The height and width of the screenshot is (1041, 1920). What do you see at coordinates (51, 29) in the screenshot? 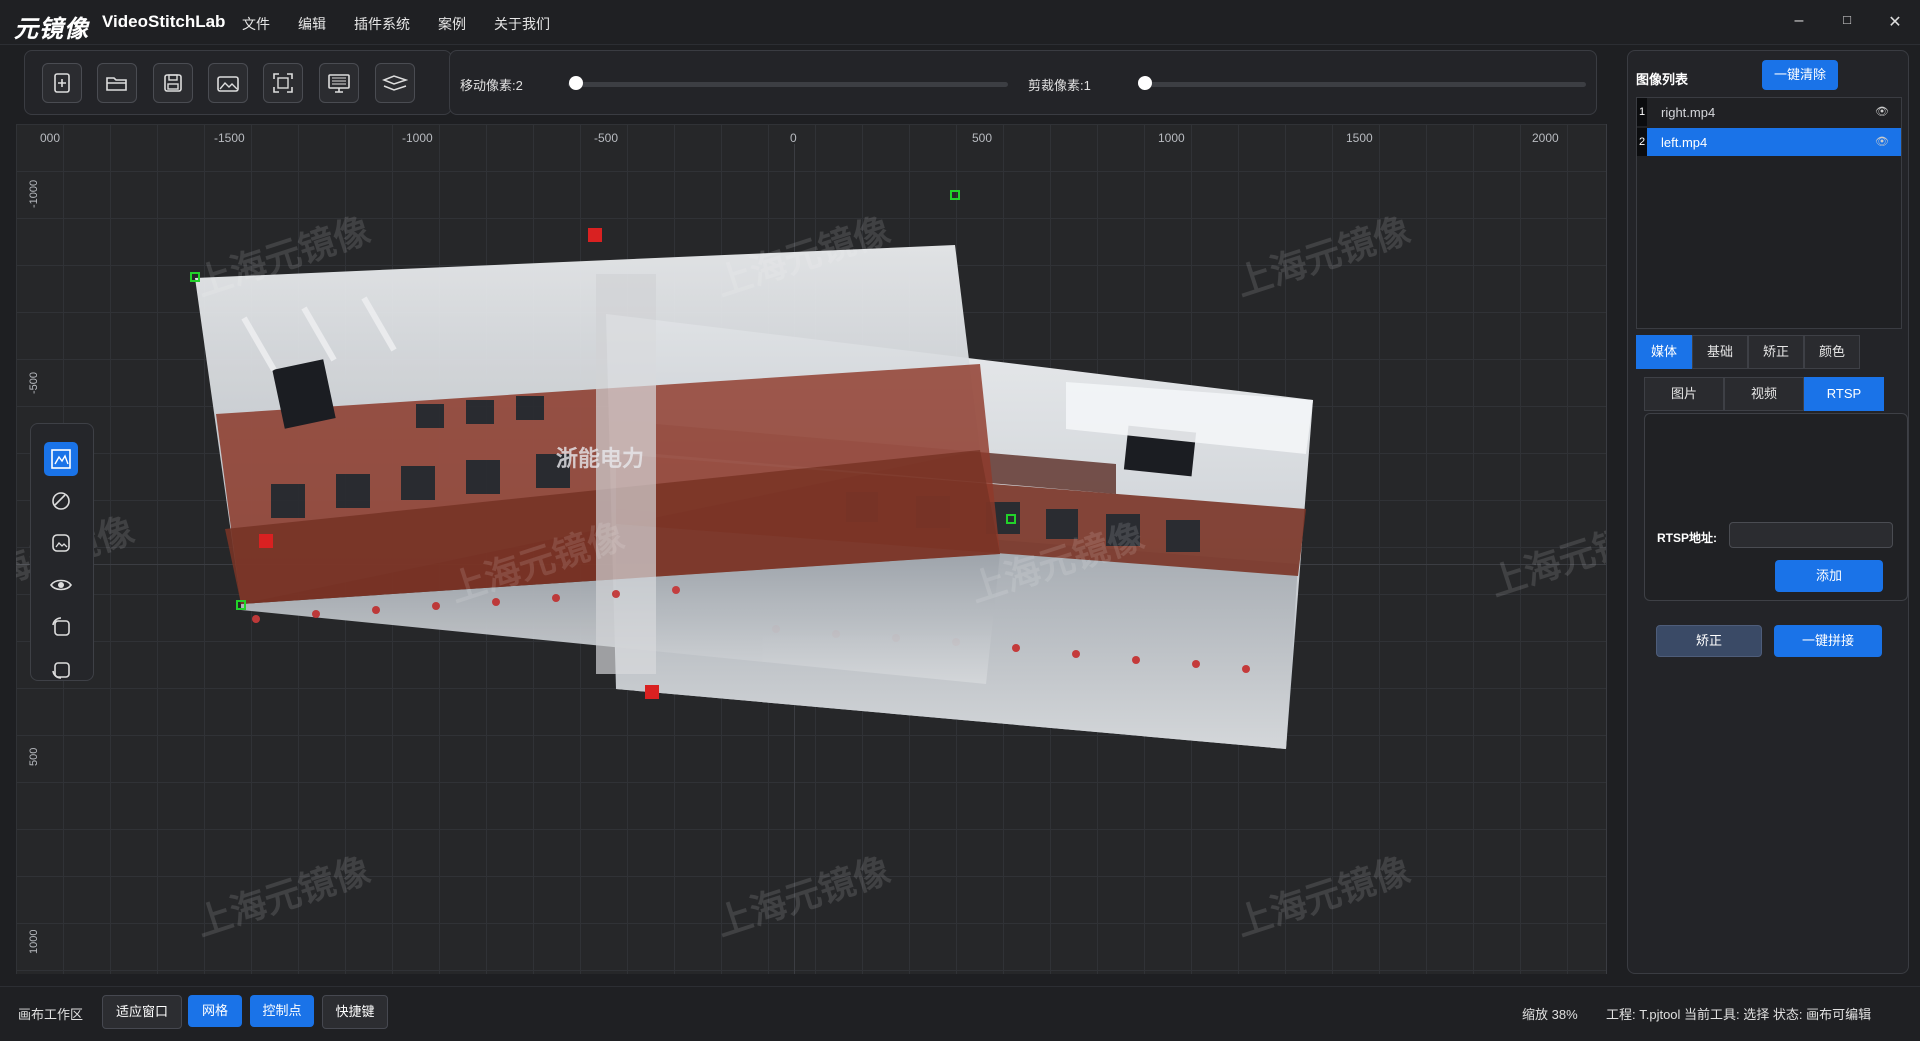
I see `app-logo: 元镜像` at bounding box center [51, 29].